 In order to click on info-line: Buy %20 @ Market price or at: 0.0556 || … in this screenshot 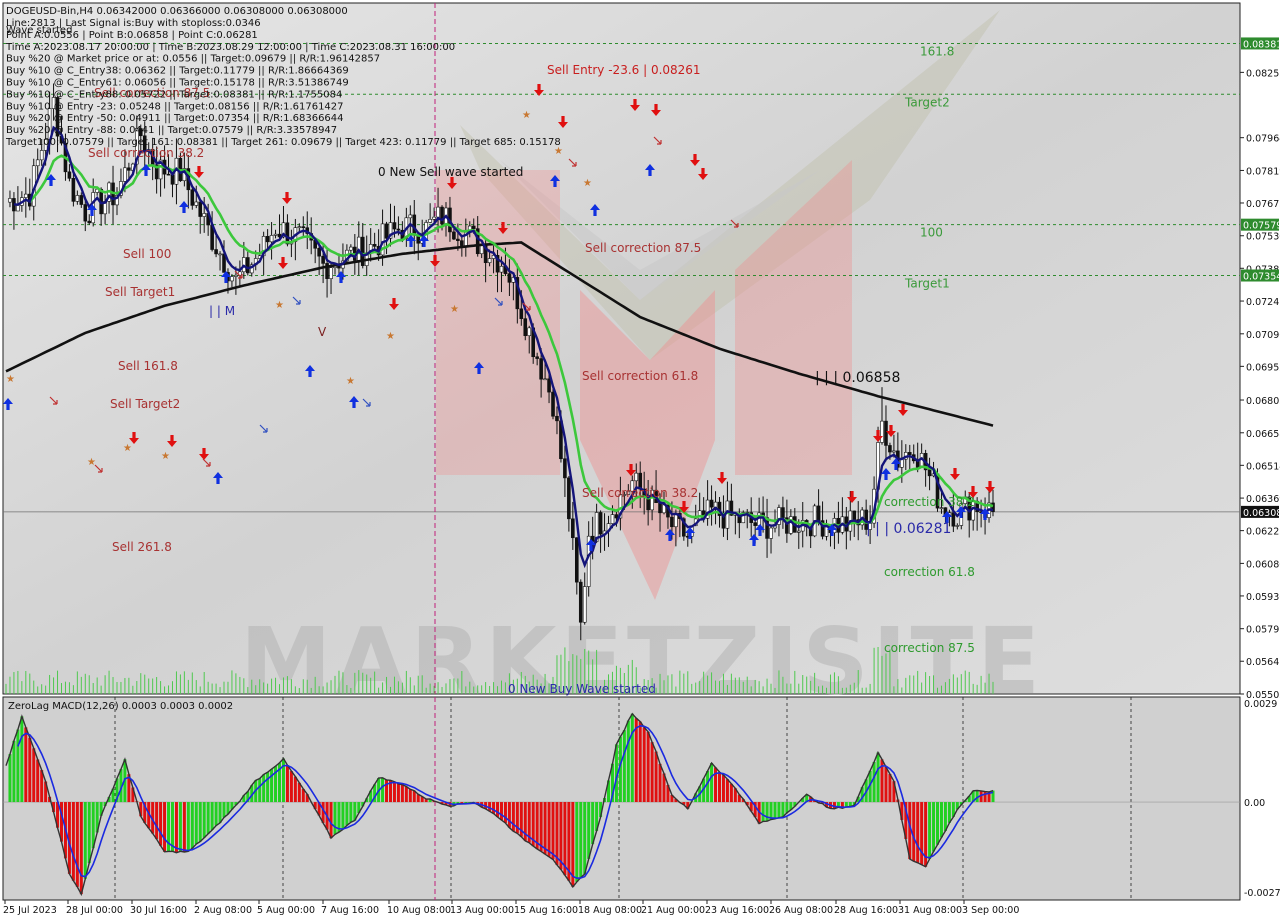, I will do `click(193, 59)`.